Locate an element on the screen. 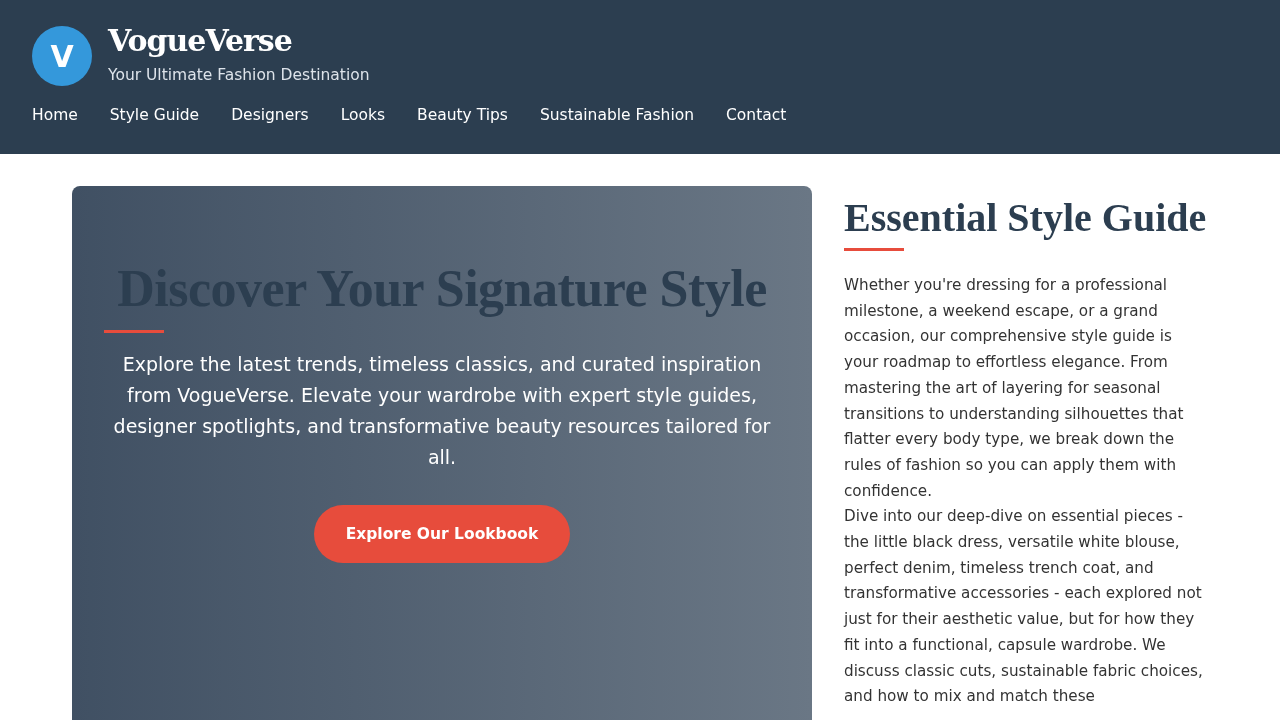 The image size is (1280, 720). article-title: Essential Style Guide is located at coordinates (1026, 218).